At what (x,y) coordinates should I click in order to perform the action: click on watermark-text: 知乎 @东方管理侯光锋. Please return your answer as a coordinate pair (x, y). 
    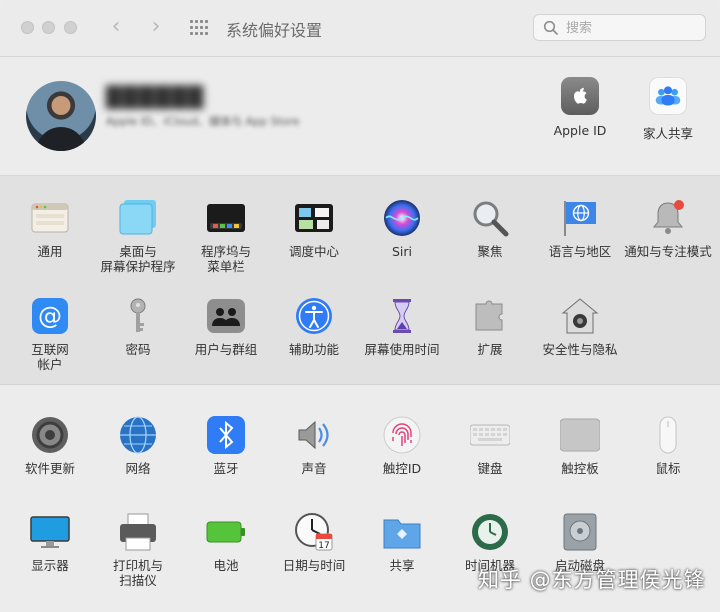
    Looking at the image, I should click on (592, 580).